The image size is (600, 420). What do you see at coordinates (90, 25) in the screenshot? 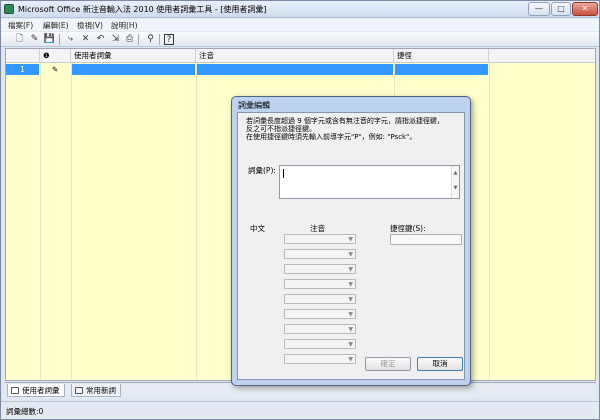
I see `menu-view: 檢視(V)` at bounding box center [90, 25].